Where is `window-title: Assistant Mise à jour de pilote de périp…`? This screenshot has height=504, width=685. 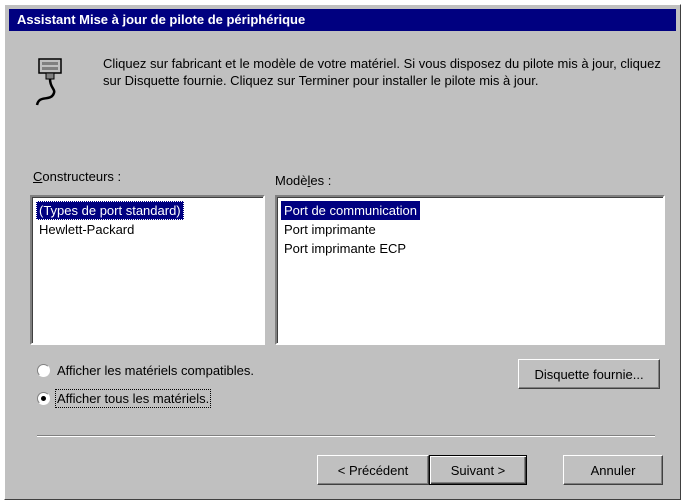
window-title: Assistant Mise à jour de pilote de périp… is located at coordinates (161, 19).